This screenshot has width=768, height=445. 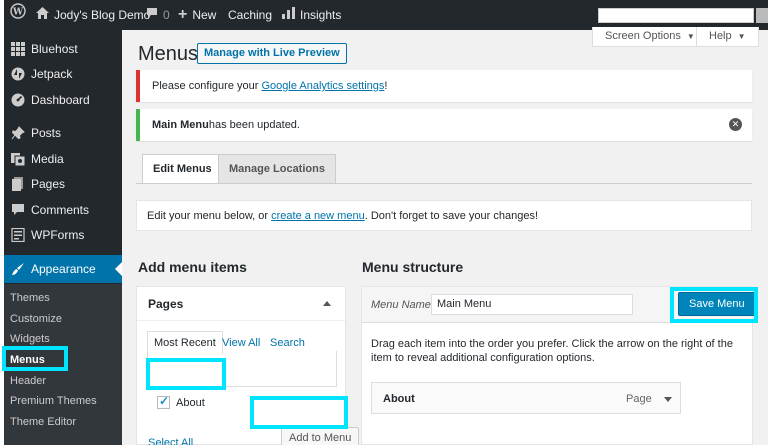 I want to click on site-name-link: Jody's Blog Demo, so click(x=93, y=15).